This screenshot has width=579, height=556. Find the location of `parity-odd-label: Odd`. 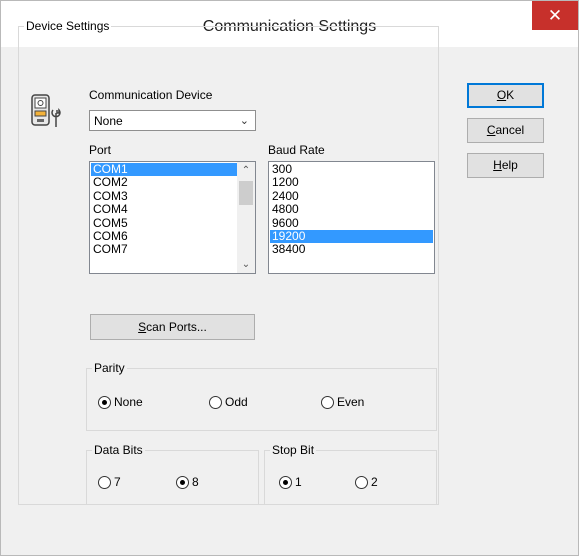

parity-odd-label: Odd is located at coordinates (236, 402).